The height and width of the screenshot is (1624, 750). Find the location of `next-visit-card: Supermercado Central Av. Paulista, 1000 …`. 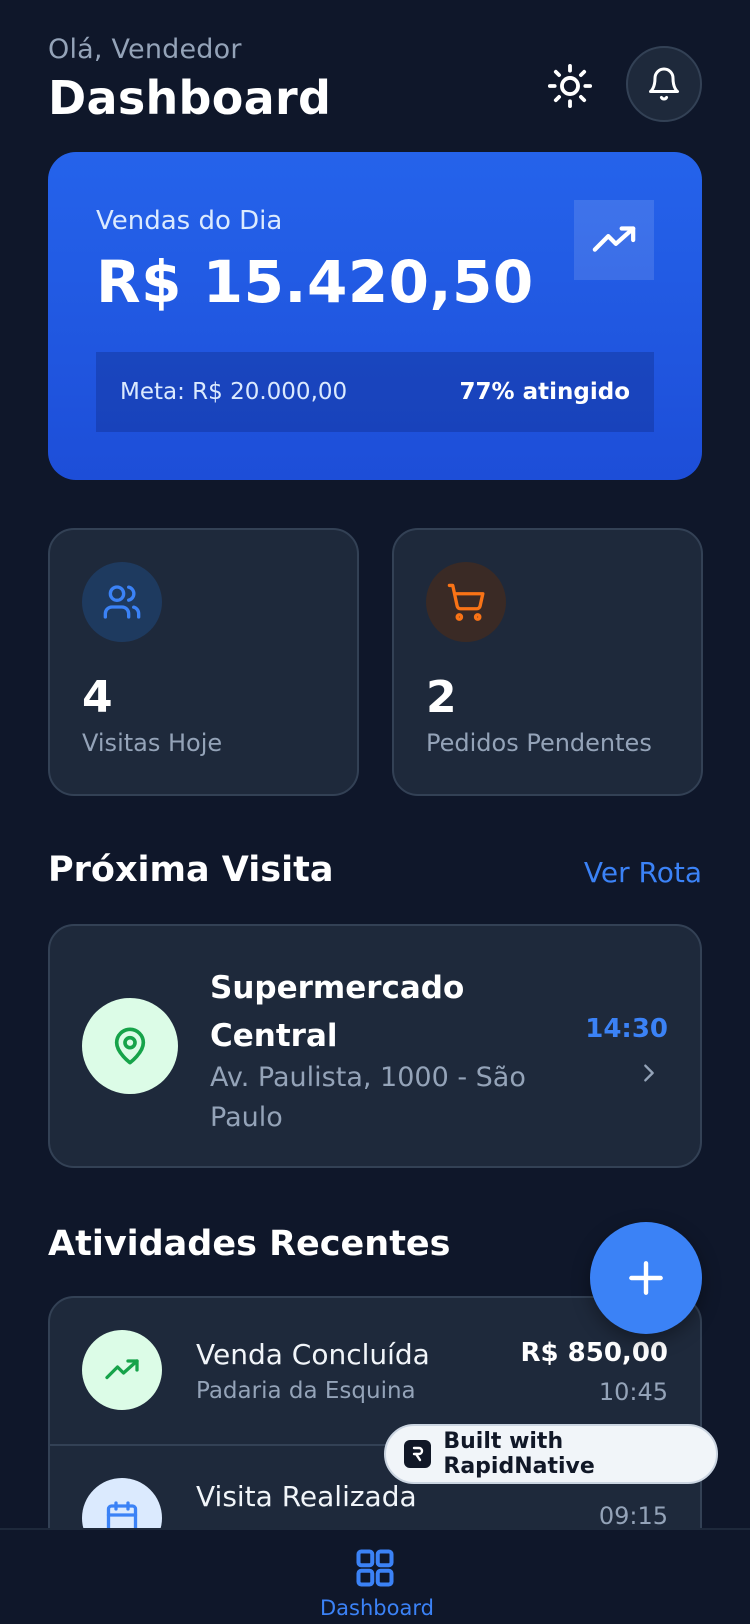

next-visit-card: Supermercado Central Av. Paulista, 1000 … is located at coordinates (375, 1046).